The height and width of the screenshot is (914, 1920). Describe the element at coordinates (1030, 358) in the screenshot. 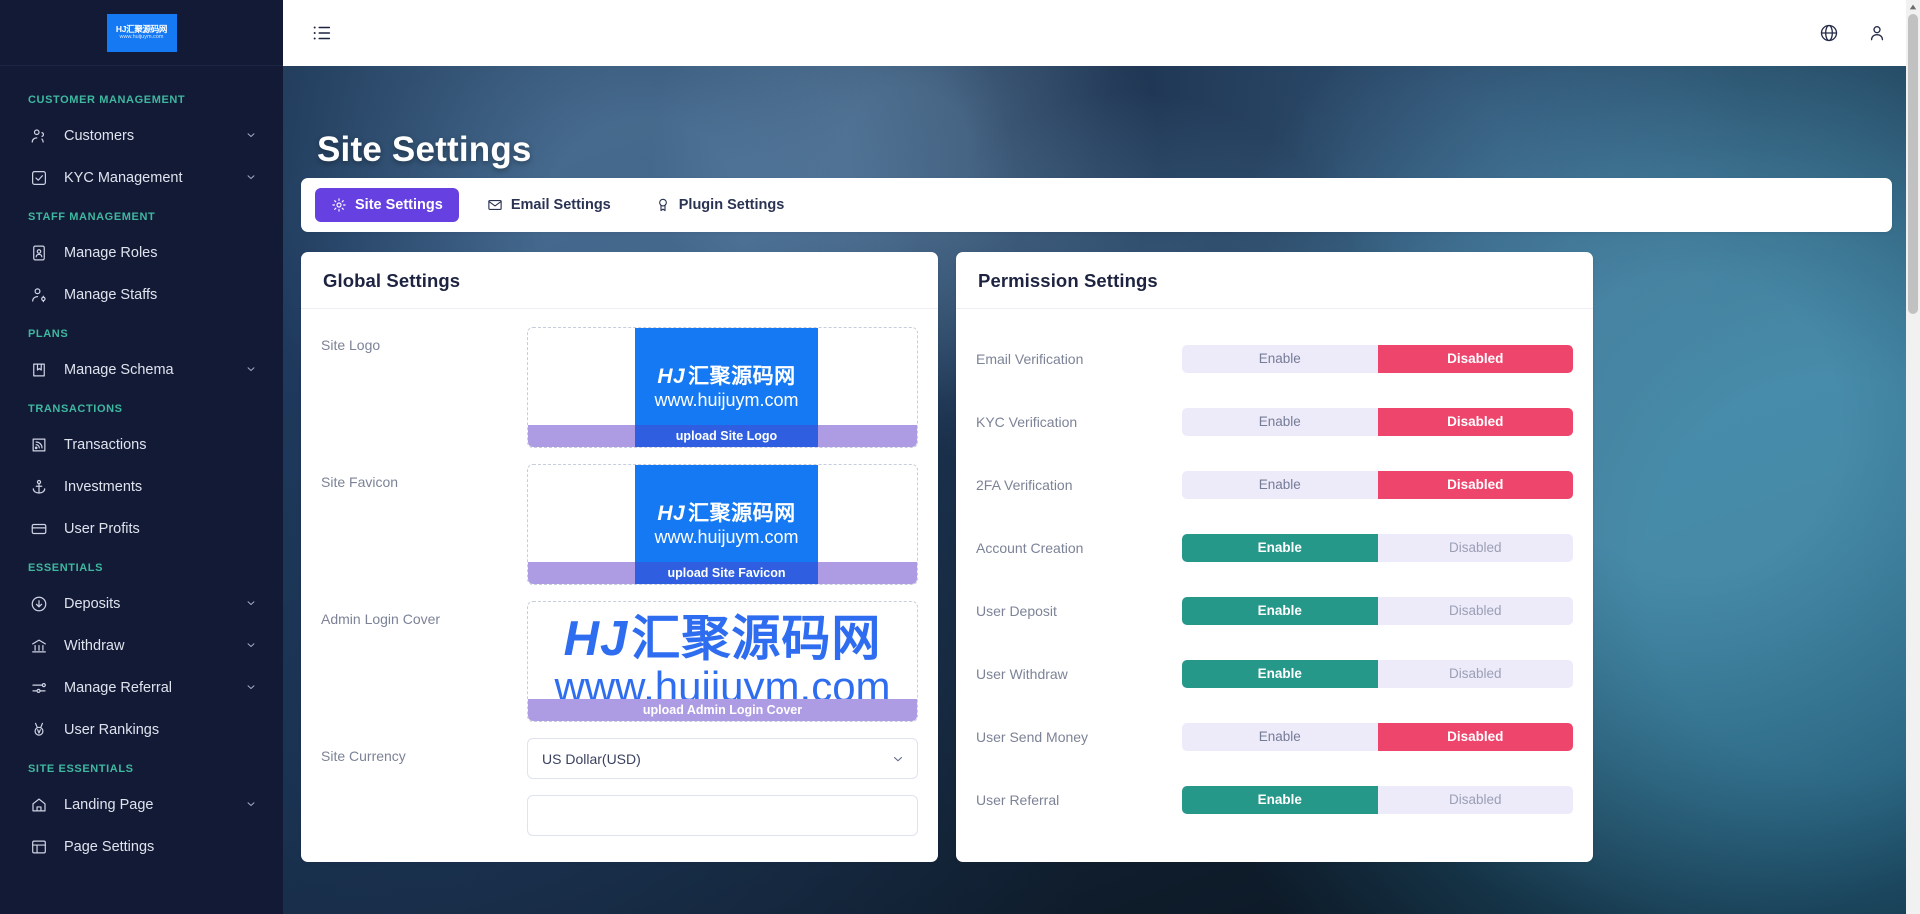

I see `permission-label: Email Verification` at that location.